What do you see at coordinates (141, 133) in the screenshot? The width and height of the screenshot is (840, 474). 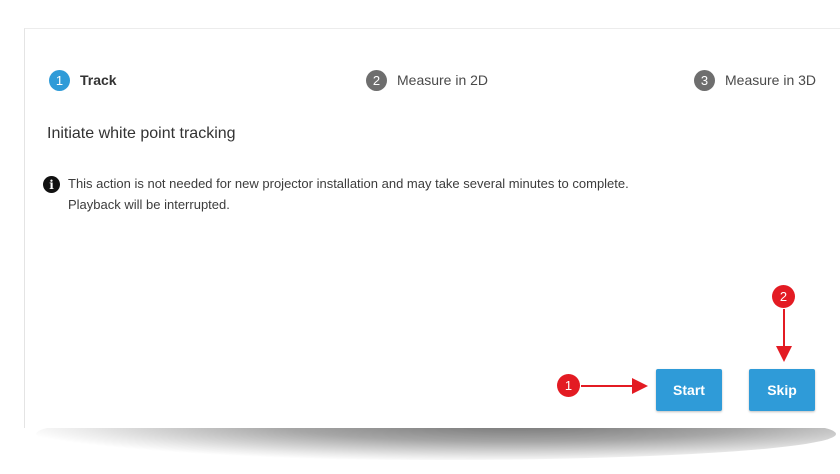 I see `page-title: Initiate white point tracking` at bounding box center [141, 133].